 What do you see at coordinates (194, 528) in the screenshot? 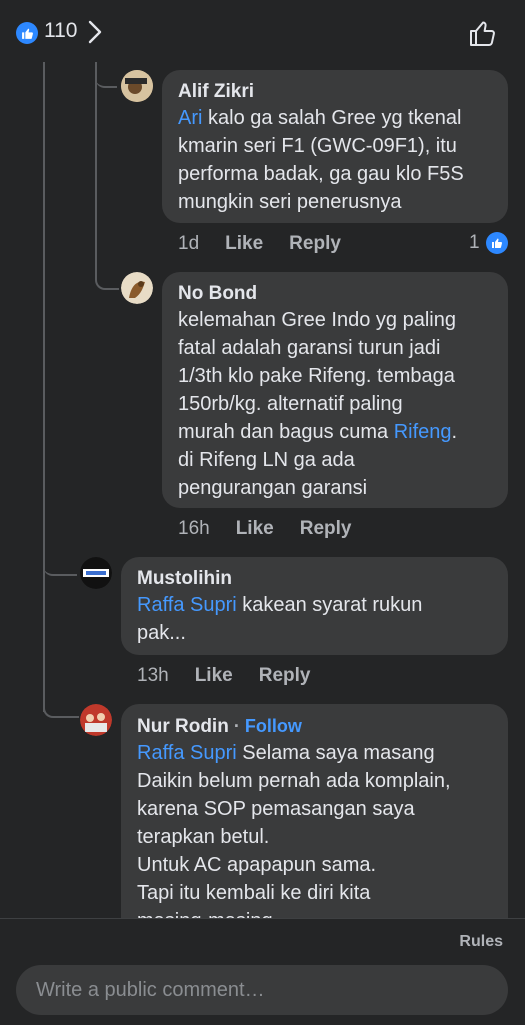
I see `comment-time: 16h` at bounding box center [194, 528].